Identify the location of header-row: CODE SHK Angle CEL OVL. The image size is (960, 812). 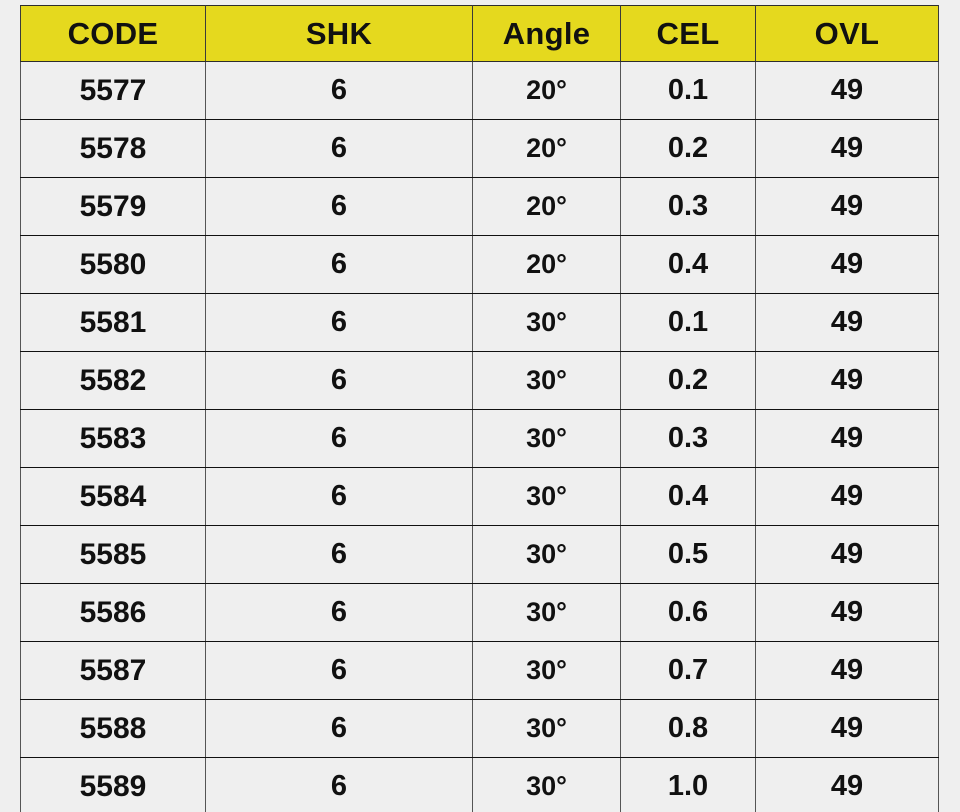
(479, 33).